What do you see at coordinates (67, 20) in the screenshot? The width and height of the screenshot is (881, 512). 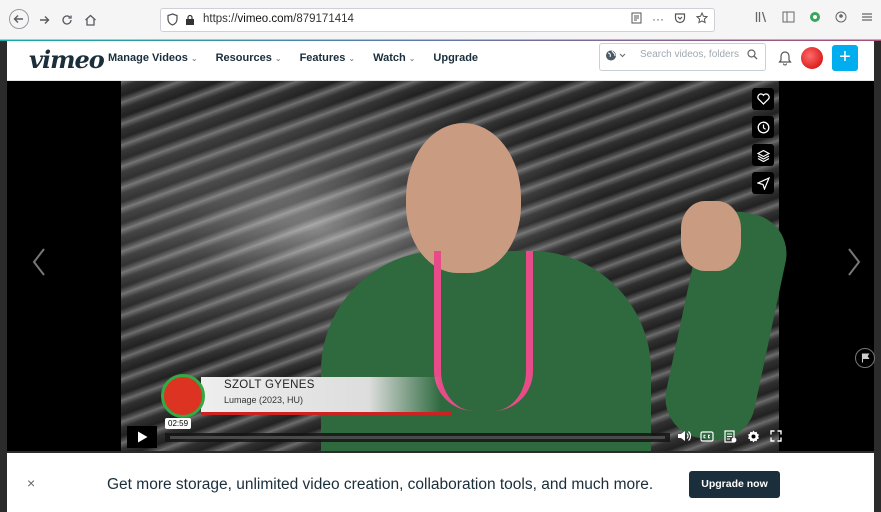 I see `reload-button` at bounding box center [67, 20].